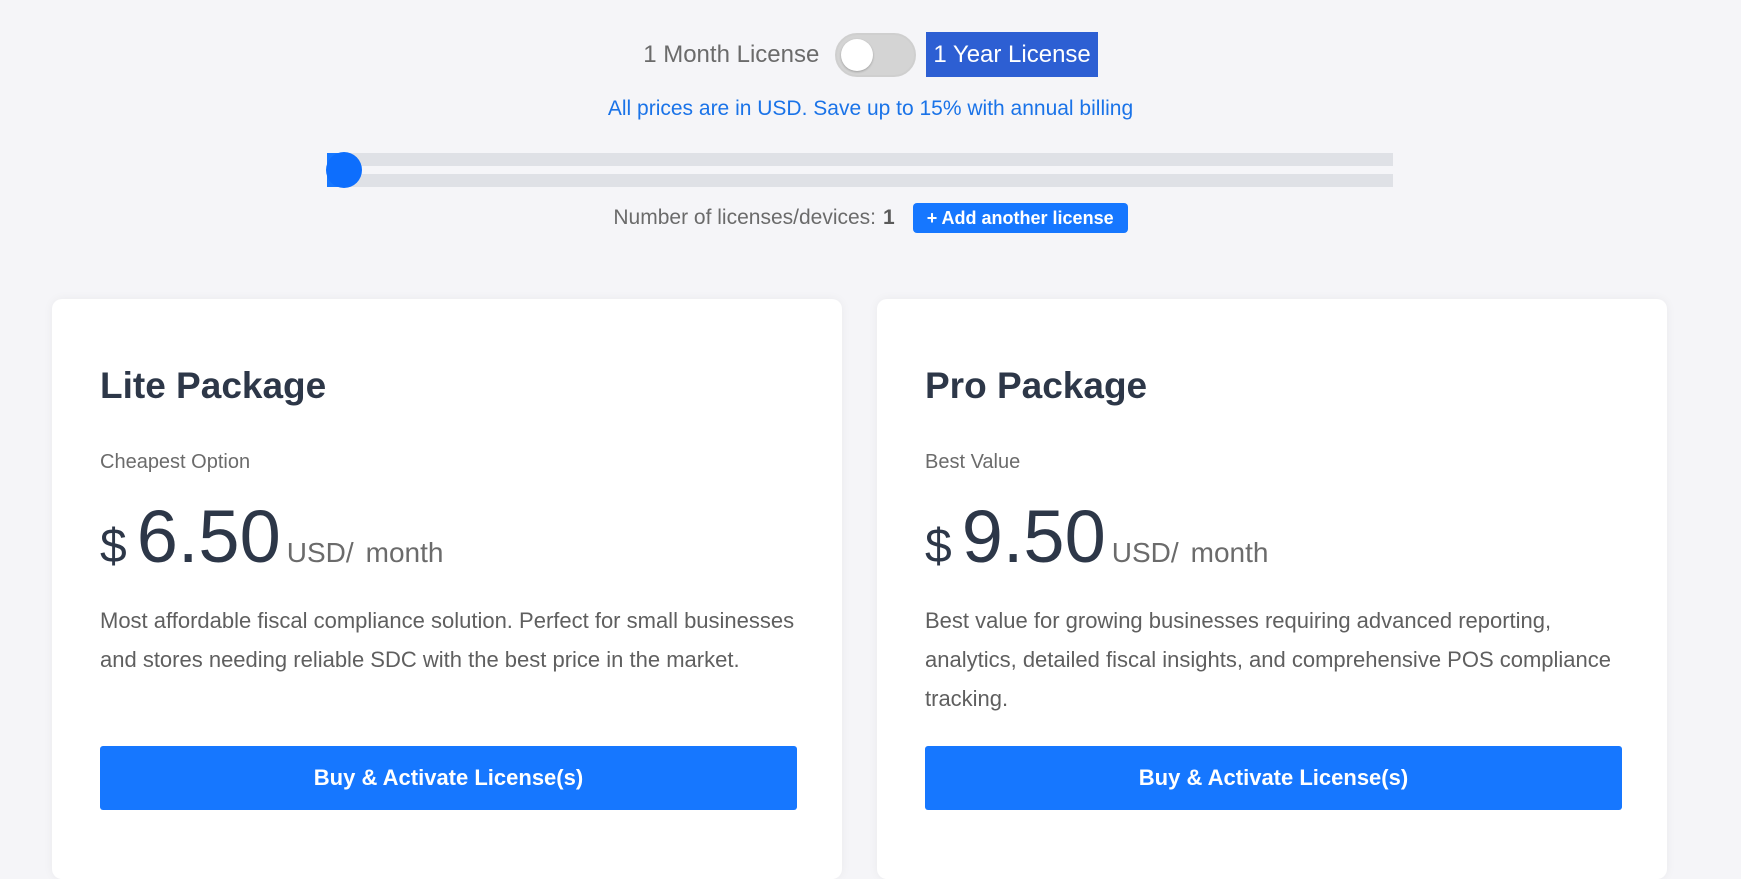 The image size is (1741, 879). Describe the element at coordinates (1012, 54) in the screenshot. I see `year-license-label: 1 Year License` at that location.